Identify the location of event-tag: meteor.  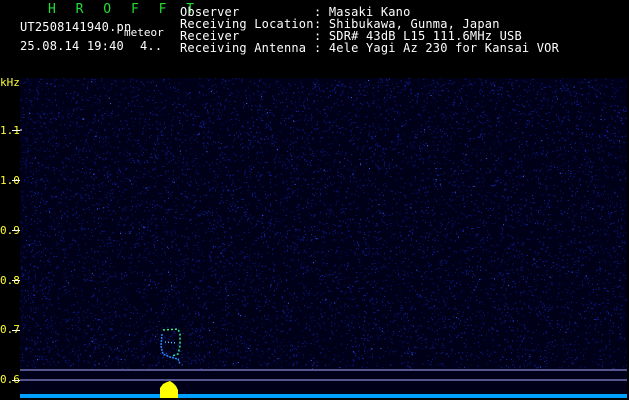
(144, 32).